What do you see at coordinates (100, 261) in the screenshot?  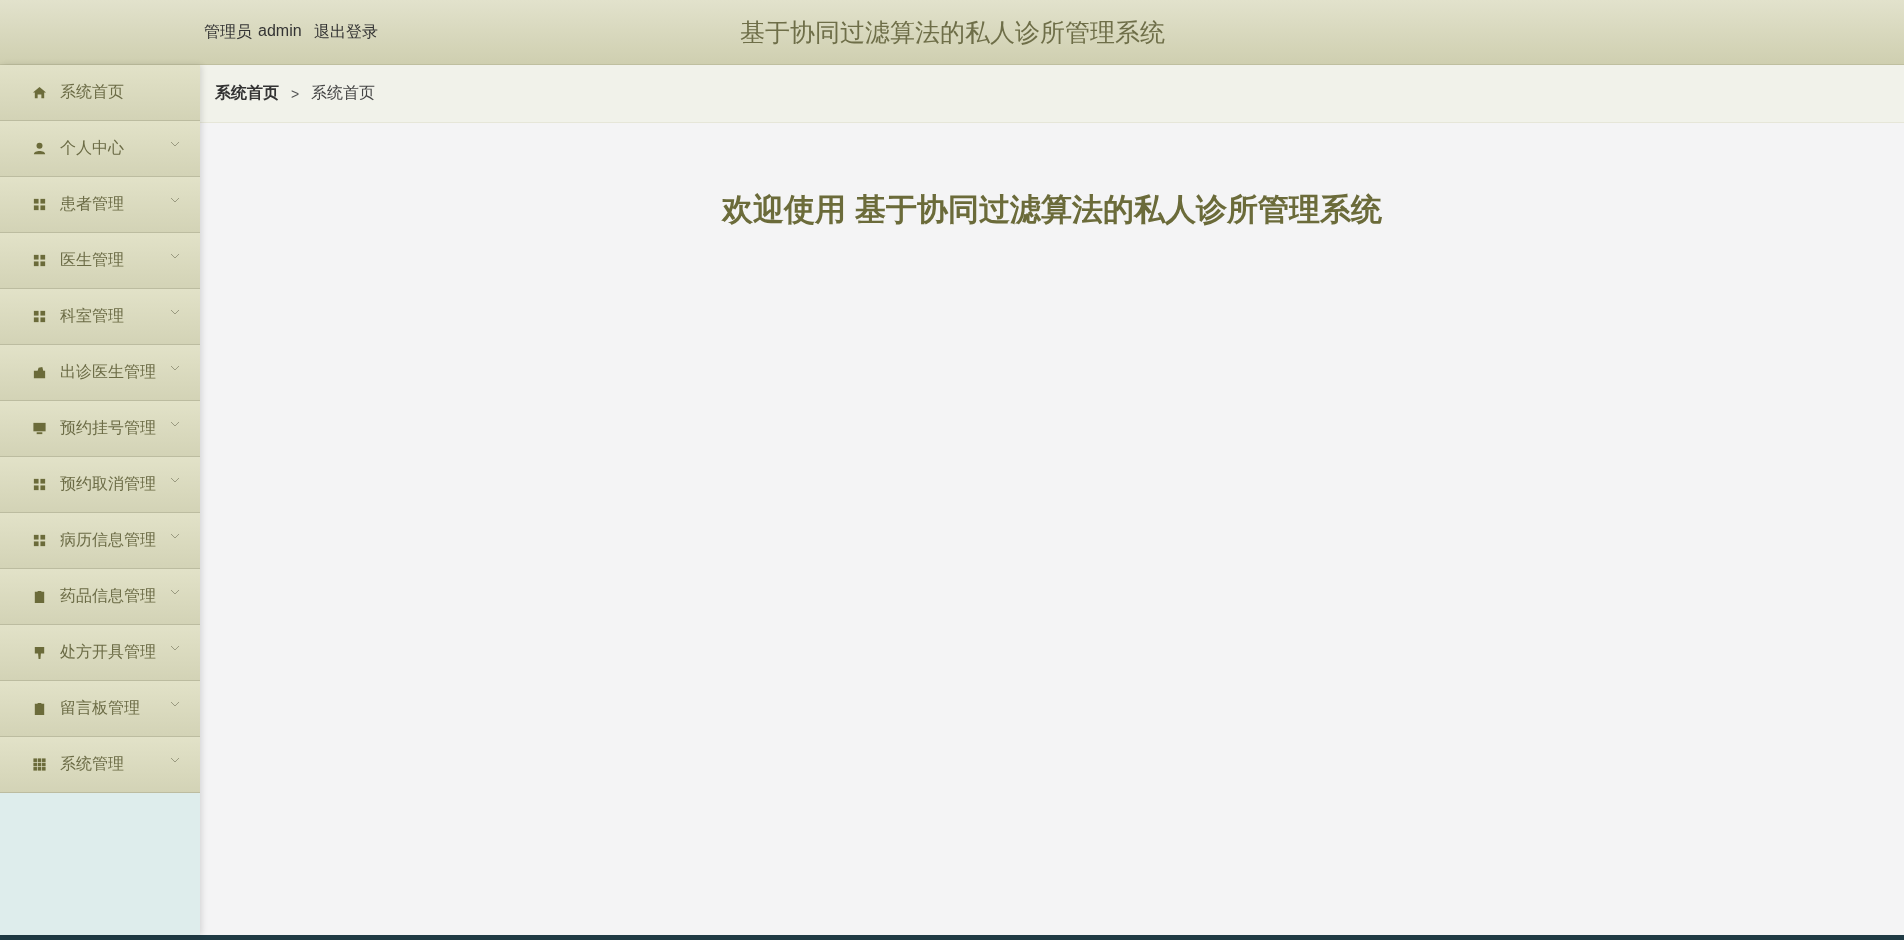 I see `sidebar-item: 医生管理` at bounding box center [100, 261].